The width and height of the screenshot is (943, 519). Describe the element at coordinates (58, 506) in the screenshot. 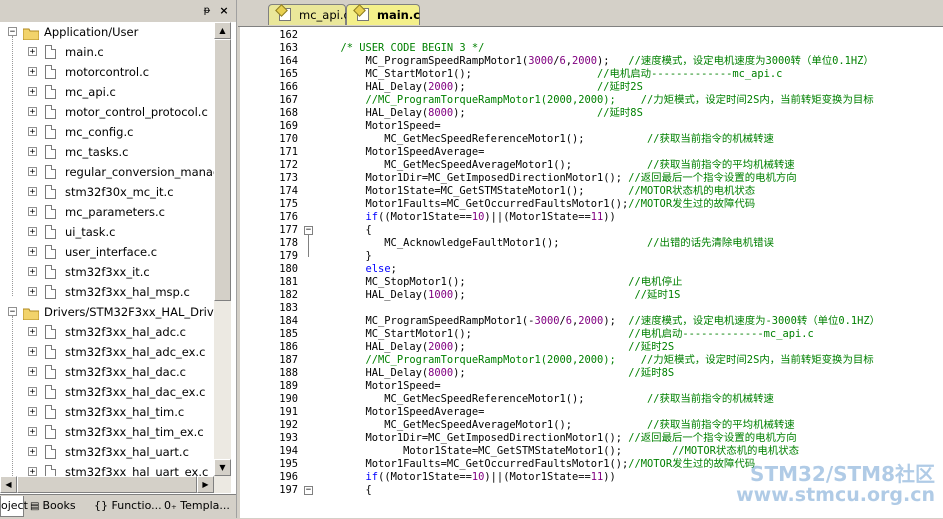

I see `tab-books: ▤ Books` at that location.